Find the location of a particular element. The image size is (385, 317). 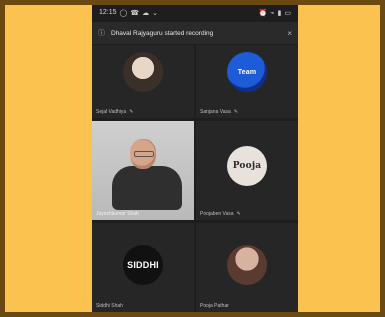

participant-video-tile: Jayeshkumar Shah is located at coordinates (143, 170).